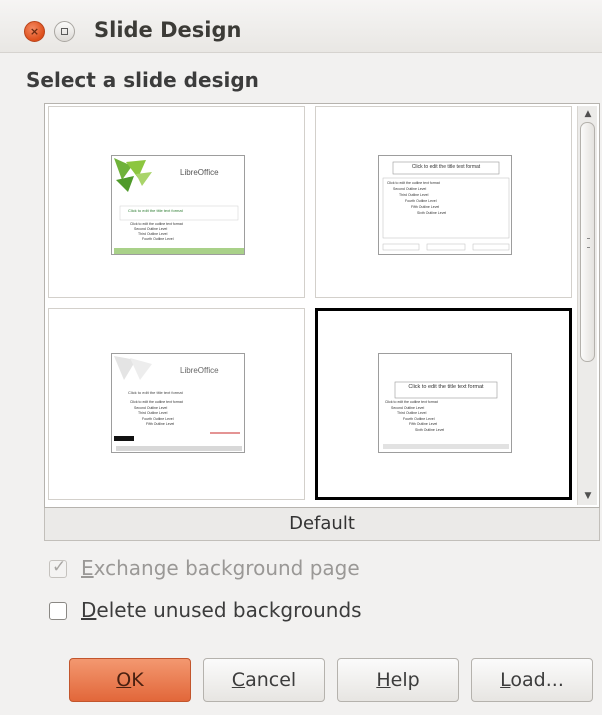  What do you see at coordinates (204, 568) in the screenshot?
I see `exchange-background-option: ✓ Exchange background page` at bounding box center [204, 568].